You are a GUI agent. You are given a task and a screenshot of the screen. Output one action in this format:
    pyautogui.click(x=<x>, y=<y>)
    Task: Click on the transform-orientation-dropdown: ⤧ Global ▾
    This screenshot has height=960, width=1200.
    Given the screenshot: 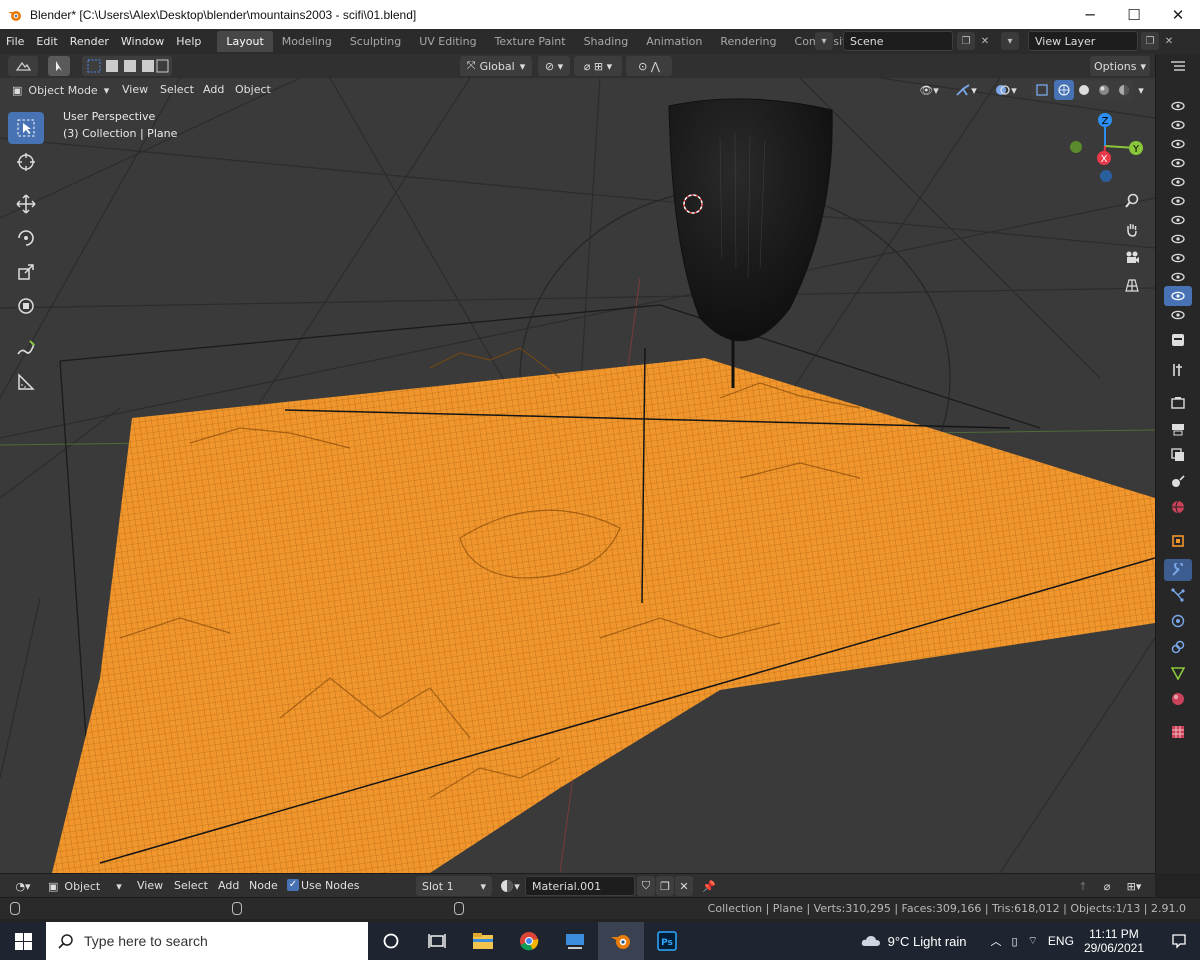 What is the action you would take?
    pyautogui.click(x=496, y=66)
    